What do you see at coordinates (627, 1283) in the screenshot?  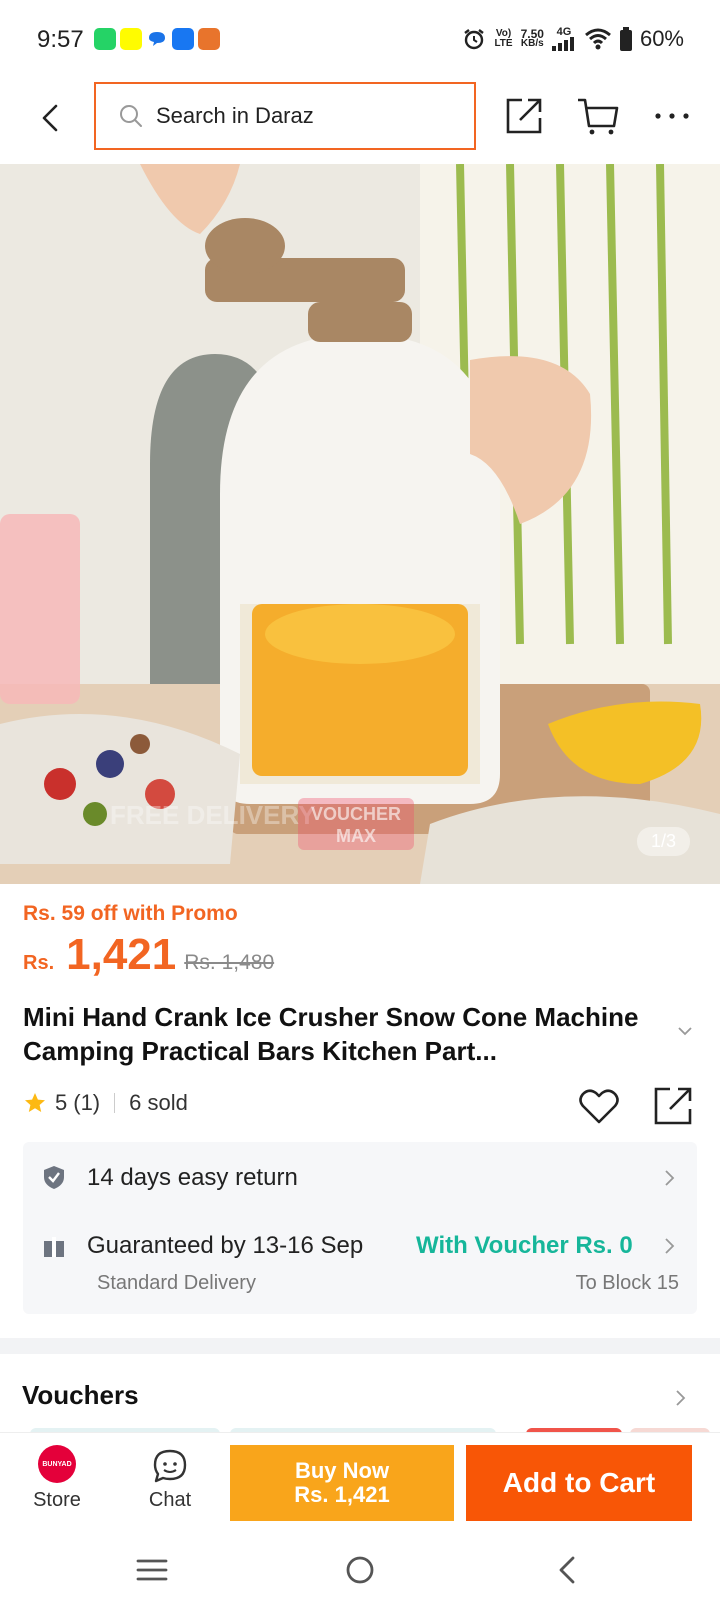 I see `delivery-location: To Block 15` at bounding box center [627, 1283].